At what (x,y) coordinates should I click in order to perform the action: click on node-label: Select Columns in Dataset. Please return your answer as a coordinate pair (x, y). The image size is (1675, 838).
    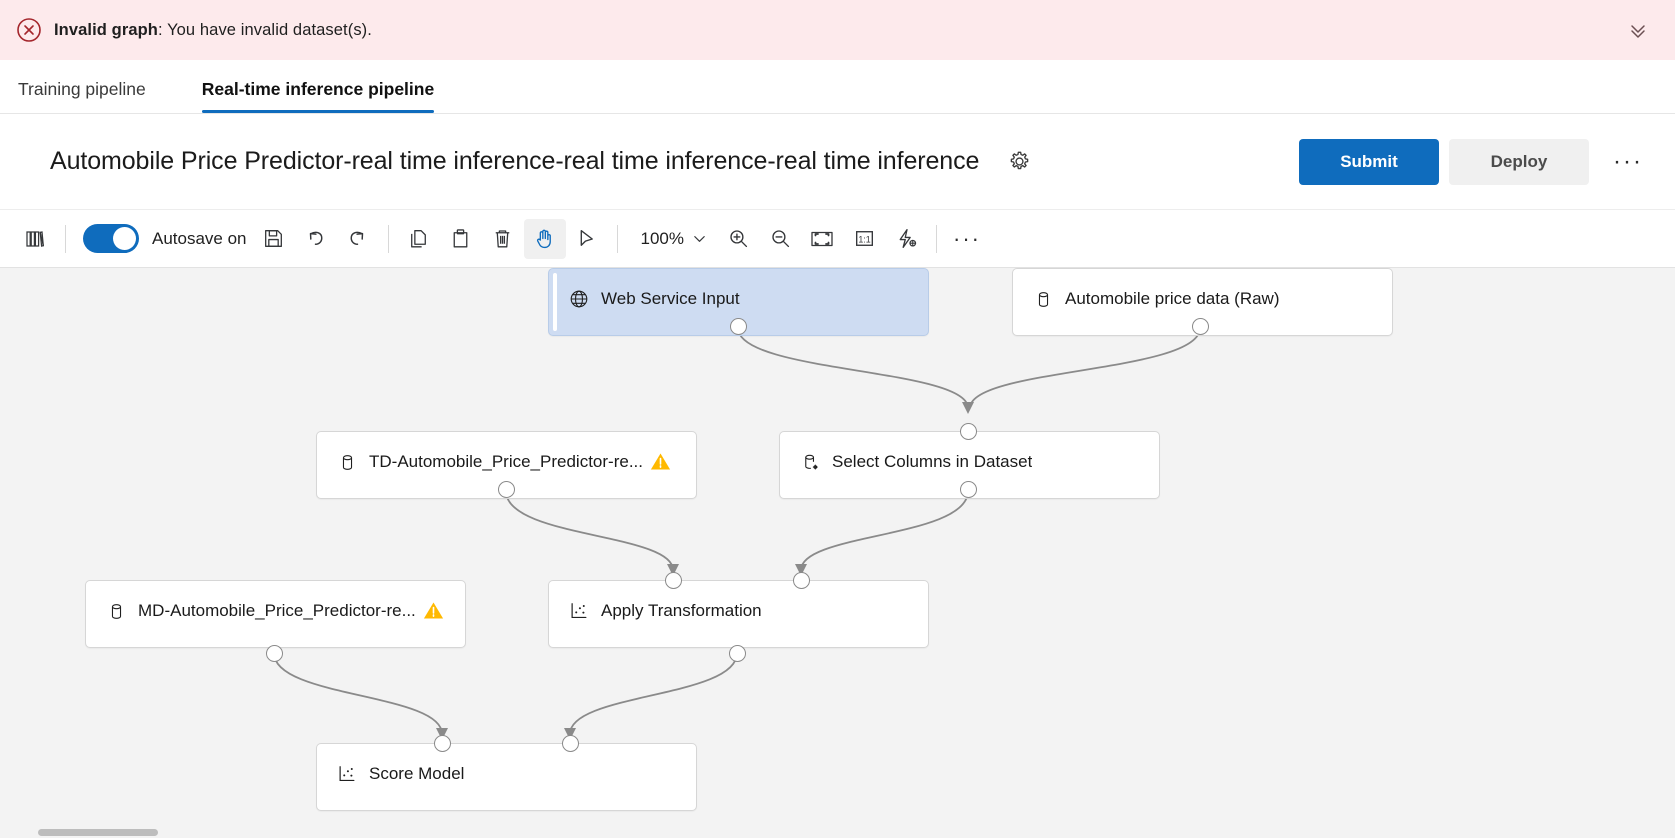
    Looking at the image, I should click on (932, 461).